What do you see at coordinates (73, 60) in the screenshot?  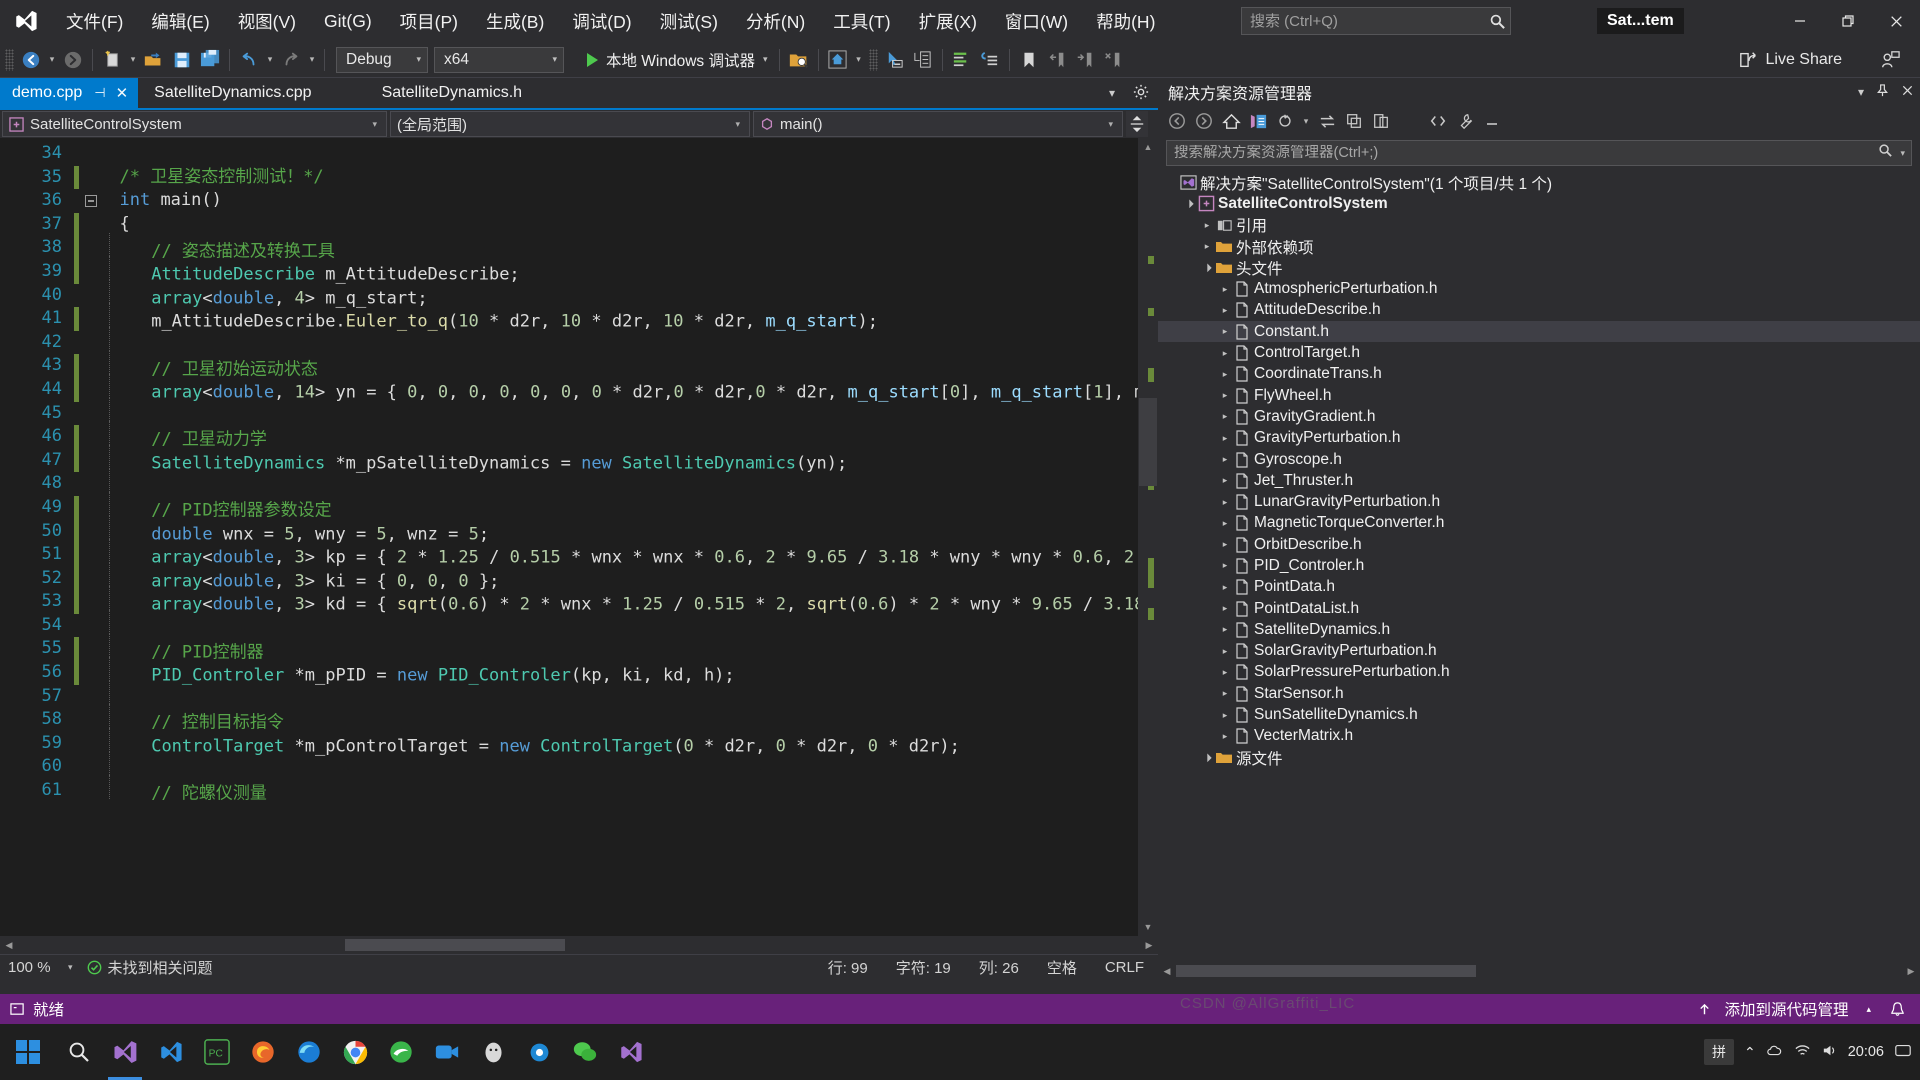 I see `navigate-forward-icon` at bounding box center [73, 60].